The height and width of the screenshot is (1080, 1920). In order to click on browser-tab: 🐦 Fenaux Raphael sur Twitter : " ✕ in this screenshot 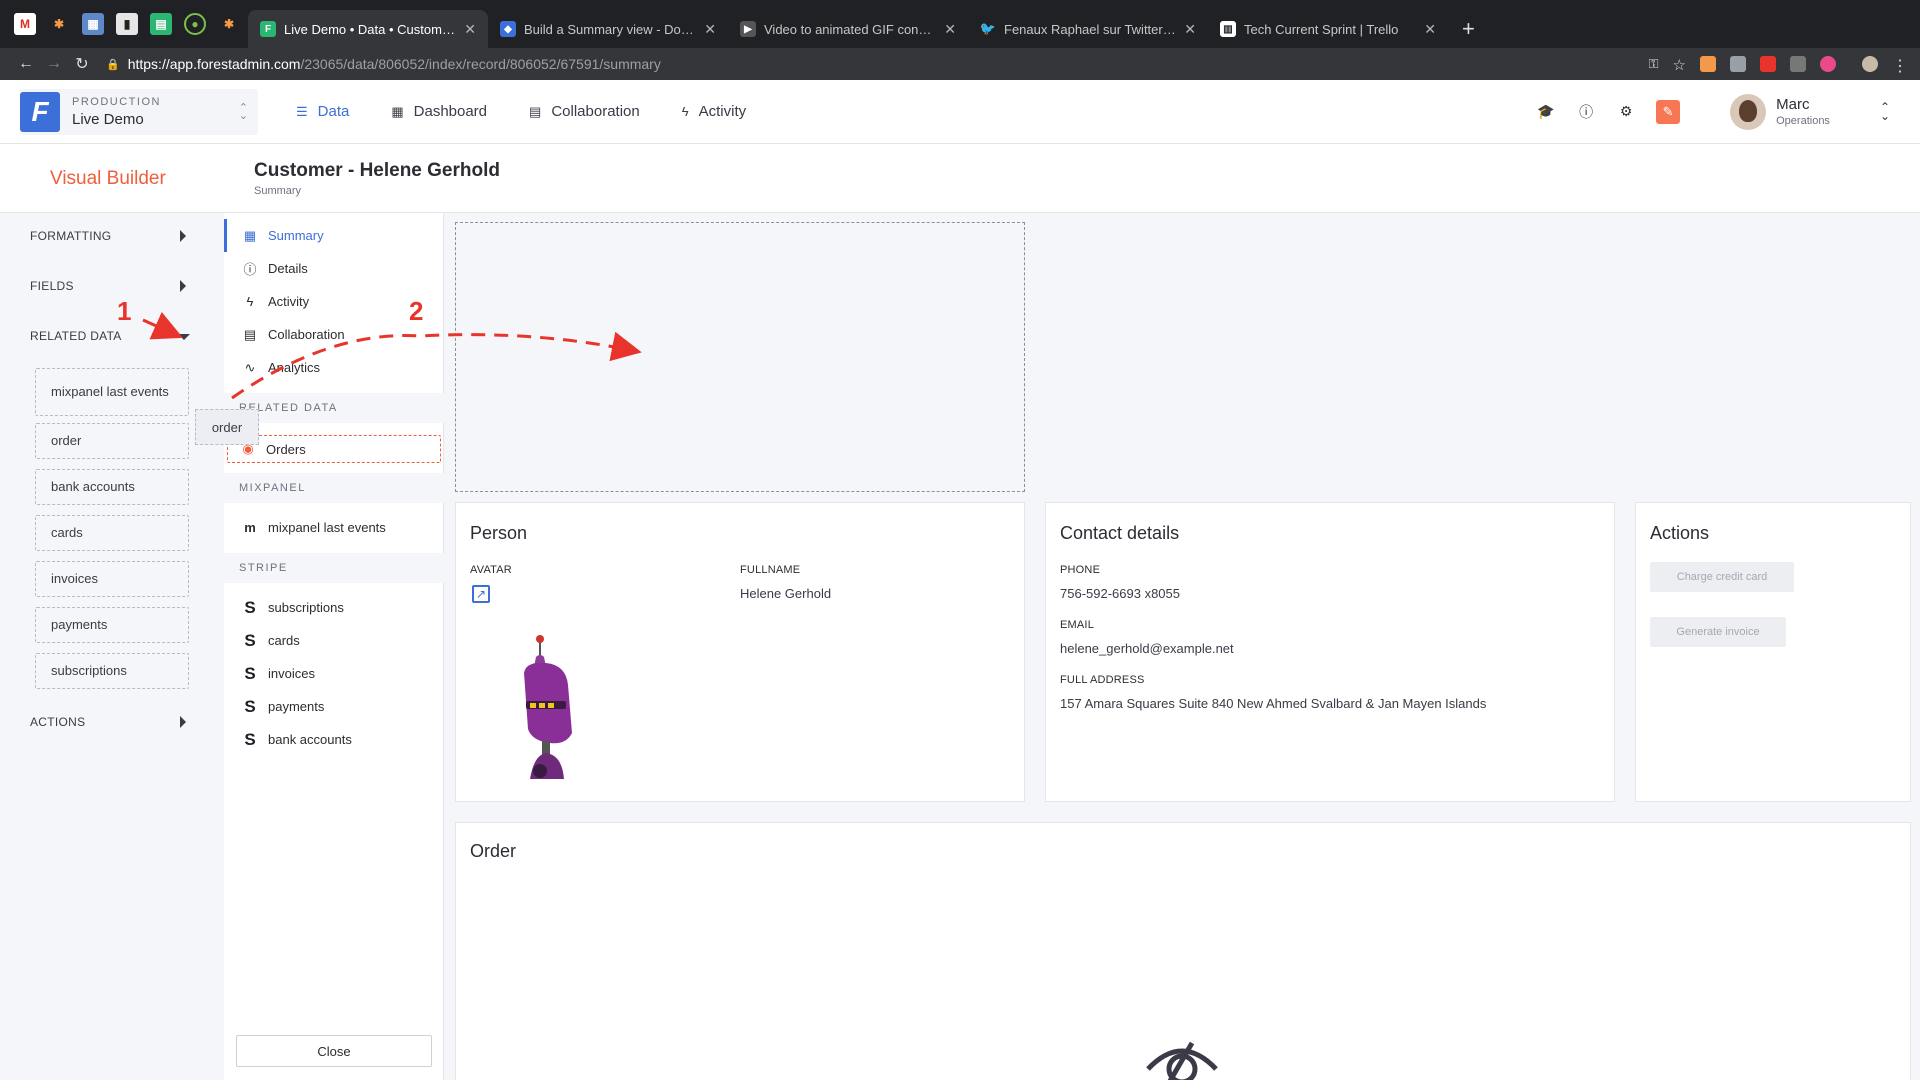, I will do `click(1088, 29)`.